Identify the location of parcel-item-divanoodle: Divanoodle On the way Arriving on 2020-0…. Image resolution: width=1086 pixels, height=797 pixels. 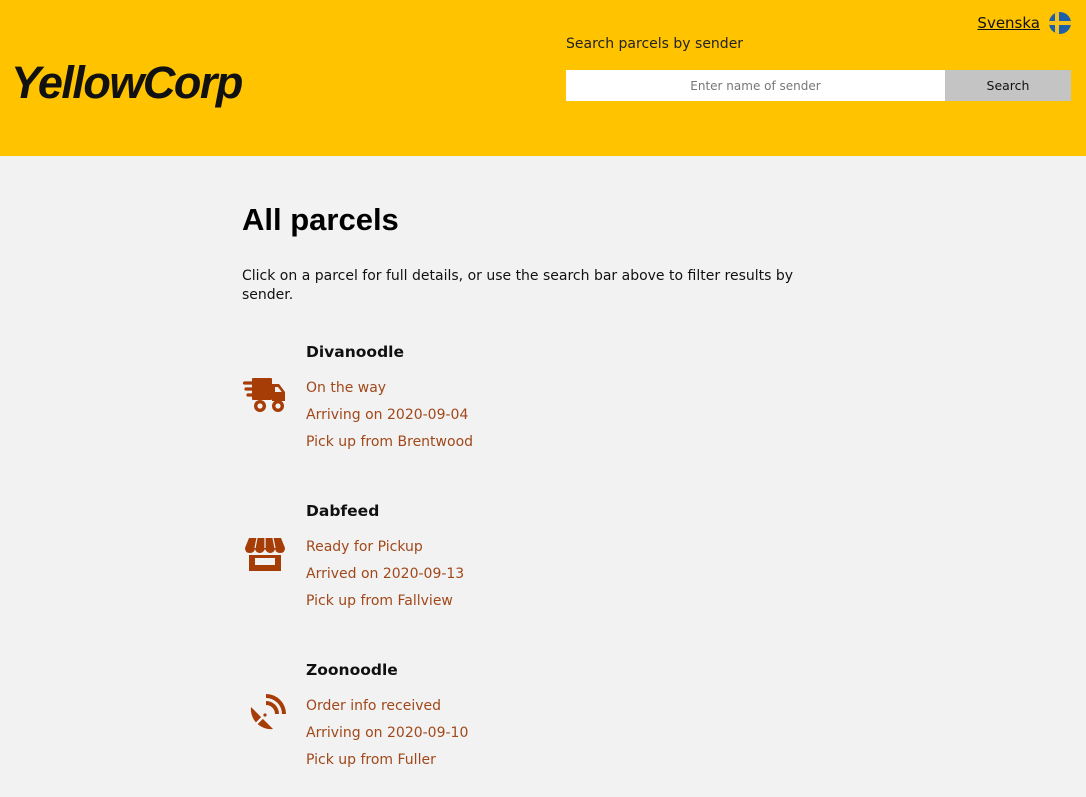
(442, 403).